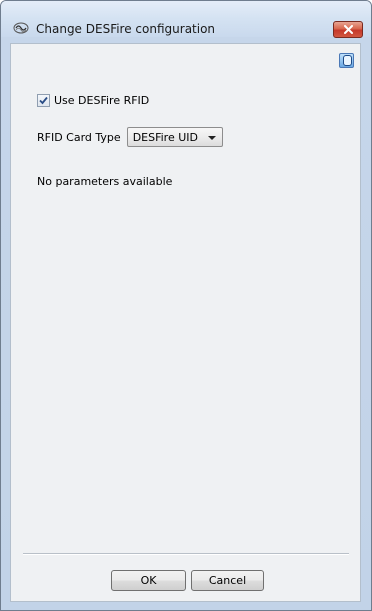 This screenshot has width=372, height=611. I want to click on button-separator, so click(186, 554).